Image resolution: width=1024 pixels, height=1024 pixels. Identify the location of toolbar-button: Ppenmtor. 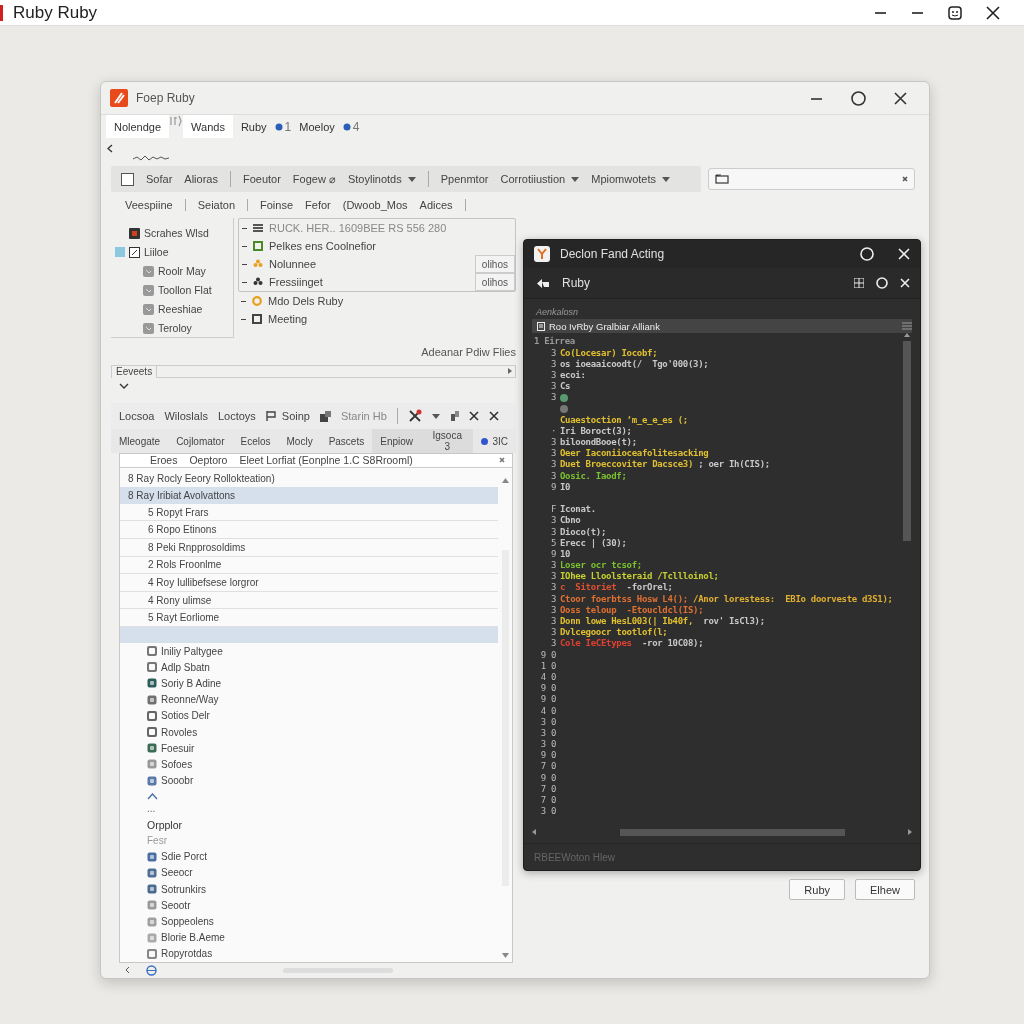
(464, 179).